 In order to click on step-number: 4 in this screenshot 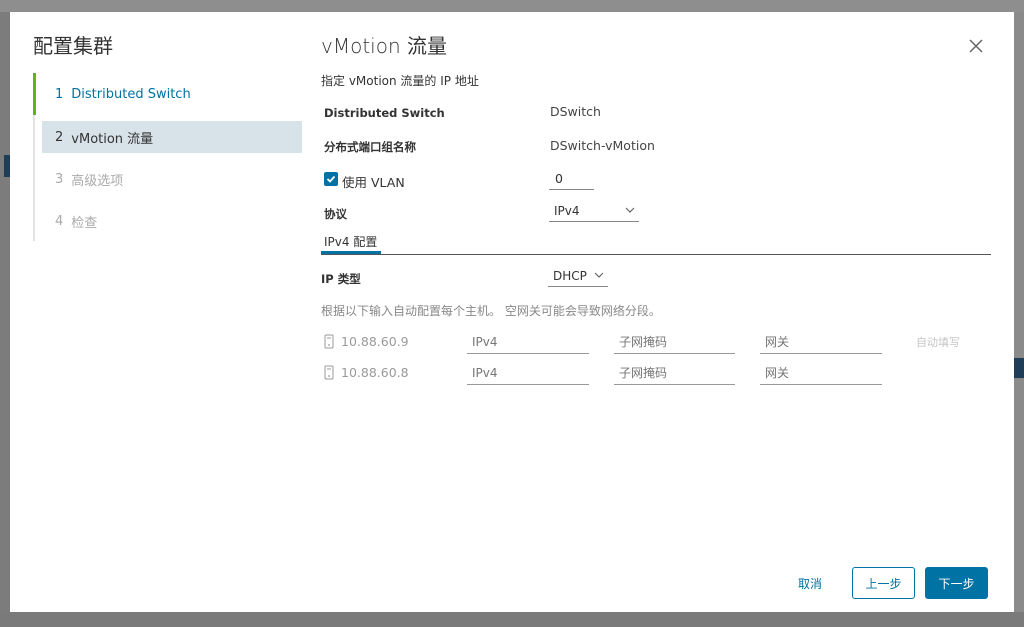, I will do `click(59, 221)`.